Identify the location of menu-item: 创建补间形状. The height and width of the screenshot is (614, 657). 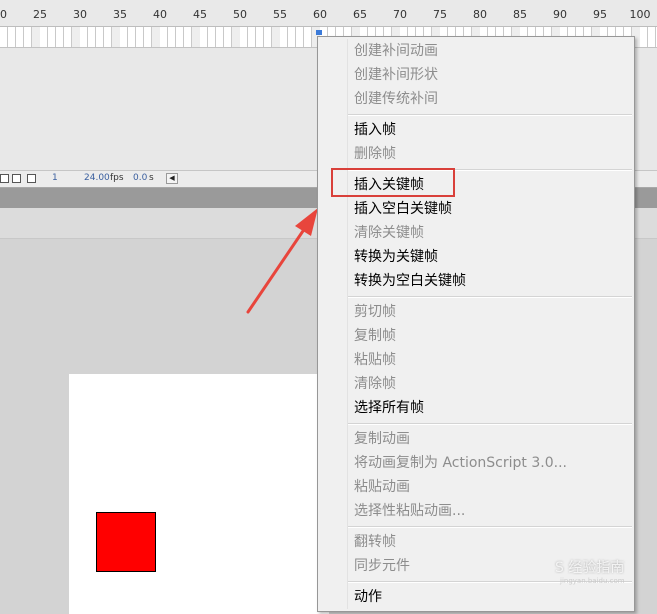
(476, 75).